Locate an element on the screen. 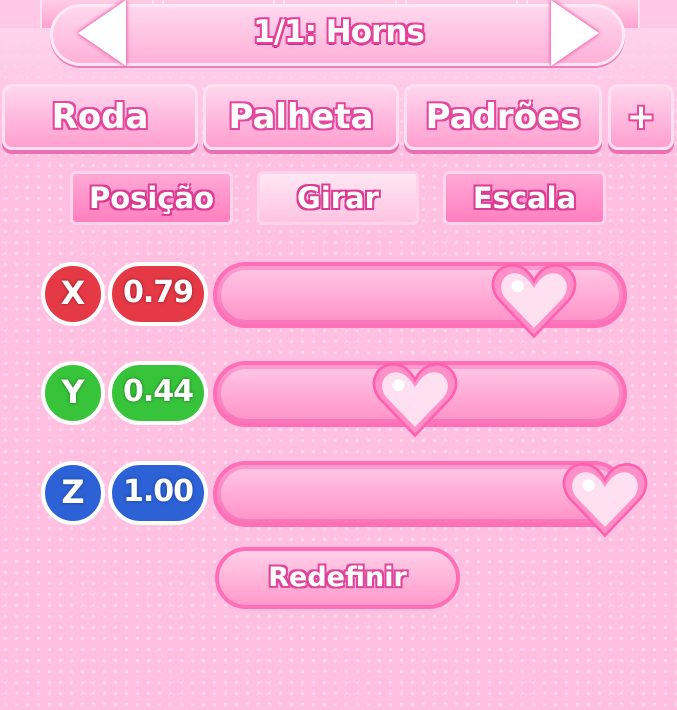  axis-z-value: 1.00 is located at coordinates (158, 493).